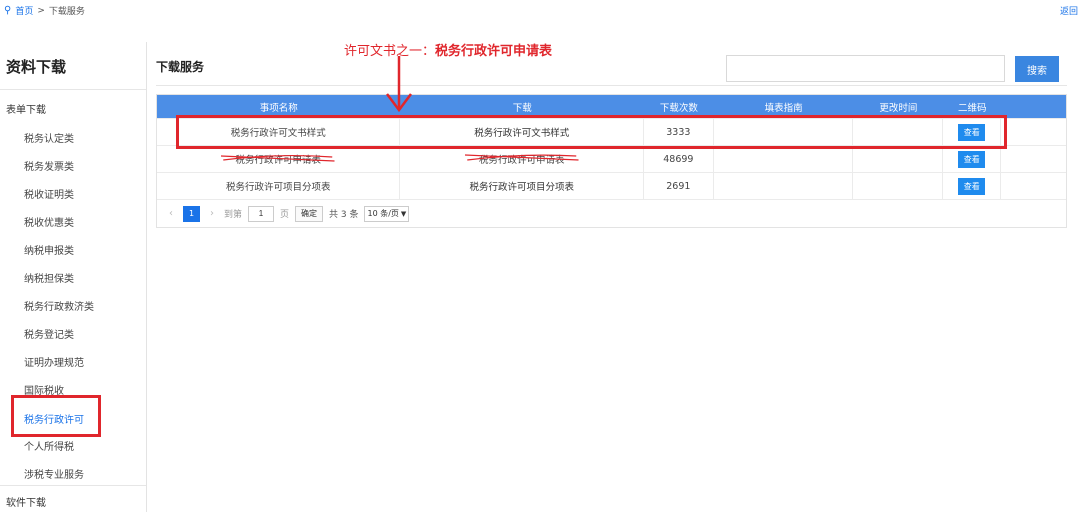 This screenshot has width=1080, height=512. I want to click on page-size-value: 10 条/页, so click(383, 213).